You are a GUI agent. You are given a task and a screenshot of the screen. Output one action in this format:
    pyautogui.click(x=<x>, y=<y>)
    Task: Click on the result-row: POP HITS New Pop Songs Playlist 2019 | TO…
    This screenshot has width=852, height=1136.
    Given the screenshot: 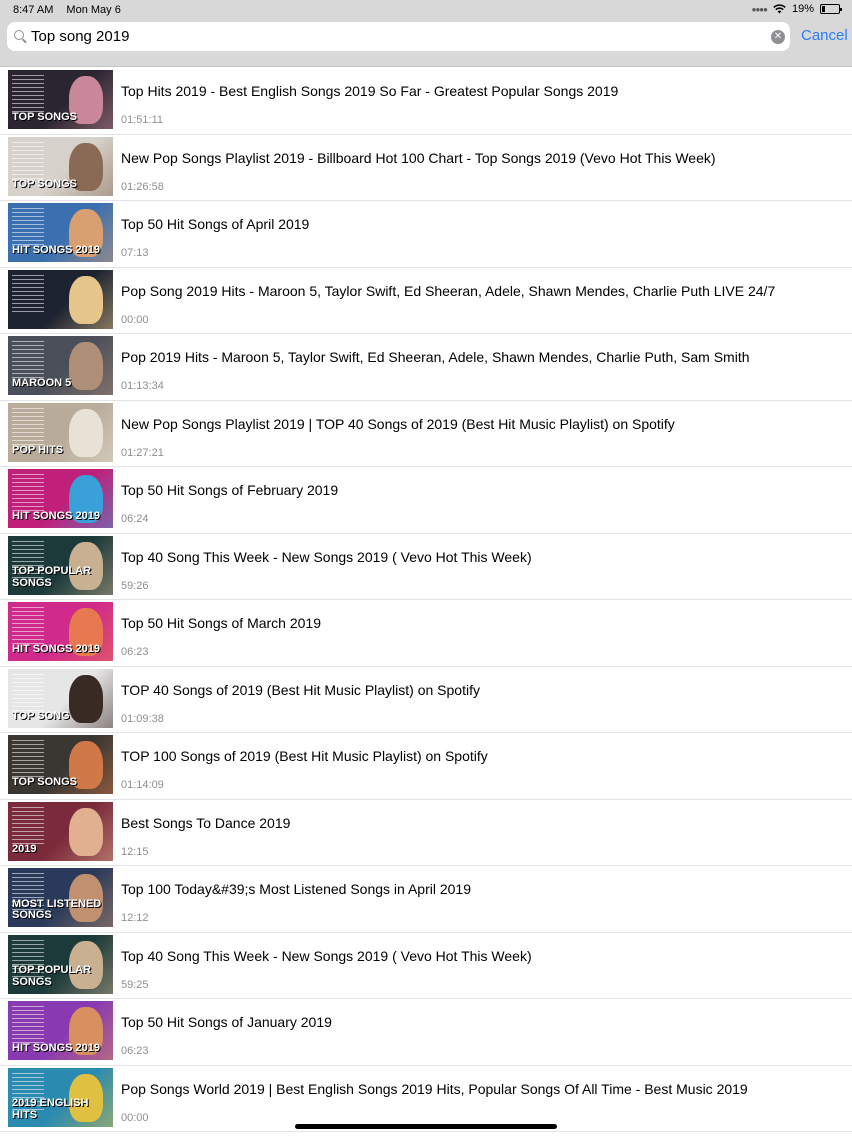 What is the action you would take?
    pyautogui.click(x=426, y=434)
    